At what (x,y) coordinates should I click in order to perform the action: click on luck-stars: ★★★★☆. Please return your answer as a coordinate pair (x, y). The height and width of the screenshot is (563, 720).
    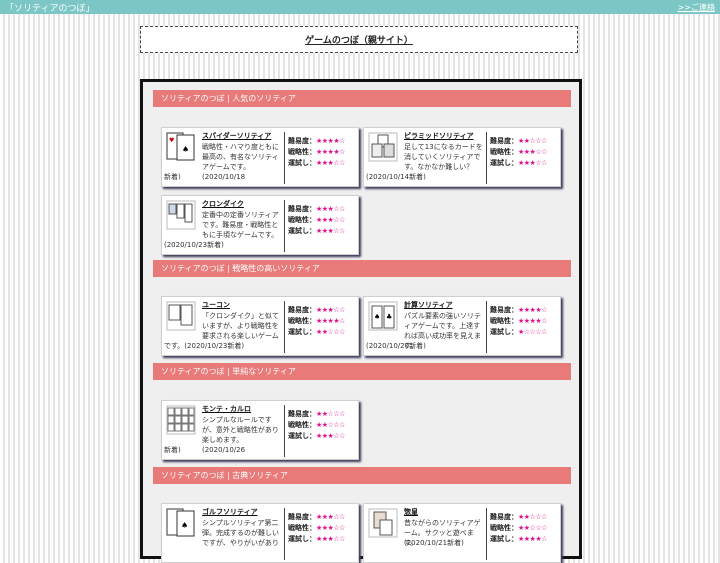
    Looking at the image, I should click on (532, 539).